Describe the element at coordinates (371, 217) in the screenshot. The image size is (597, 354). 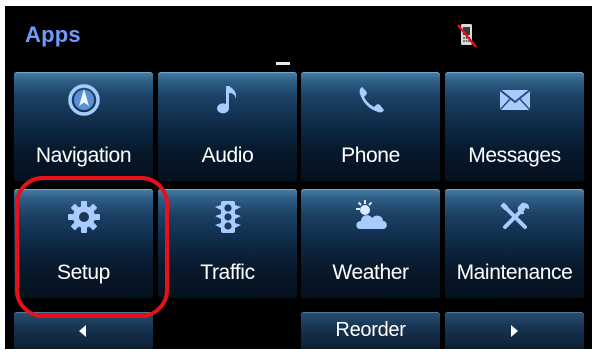
I see `weather-cloud-sun-icon` at that location.